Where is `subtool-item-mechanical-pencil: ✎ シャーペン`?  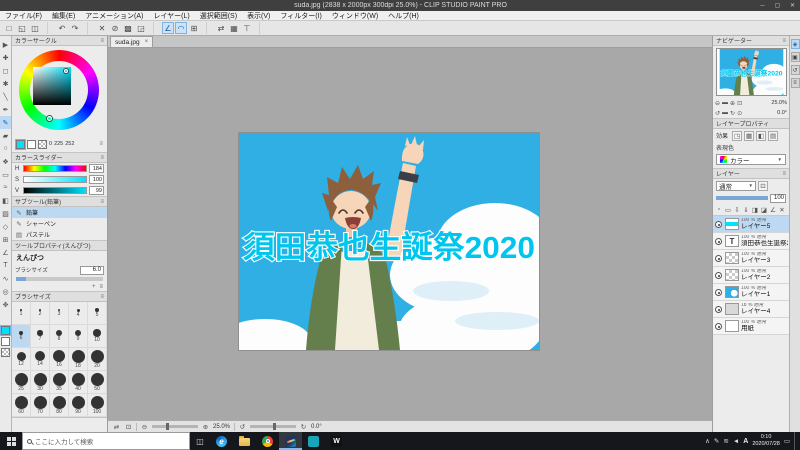
subtool-item-mechanical-pencil: ✎ シャーペン is located at coordinates (59, 223).